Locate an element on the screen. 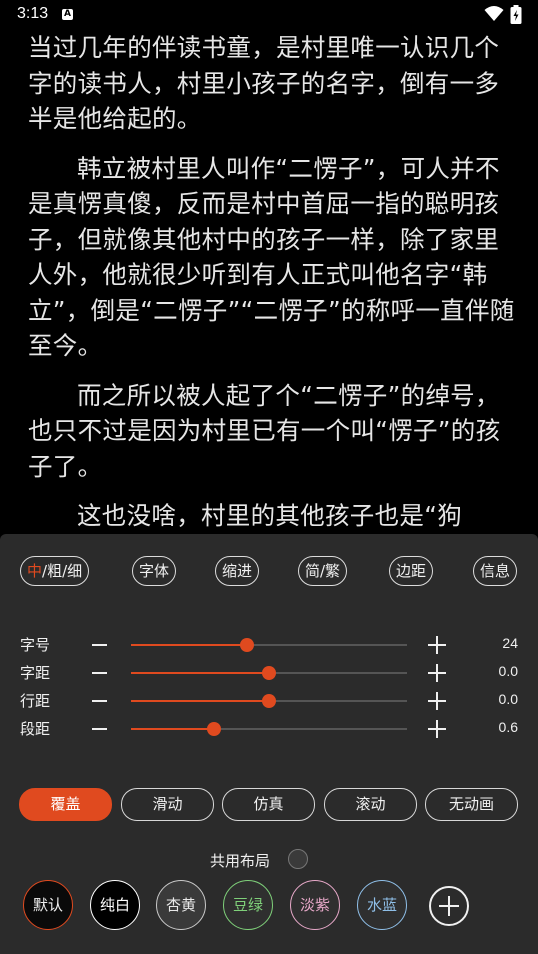 The image size is (538, 954). notification-icon: A is located at coordinates (67, 14).